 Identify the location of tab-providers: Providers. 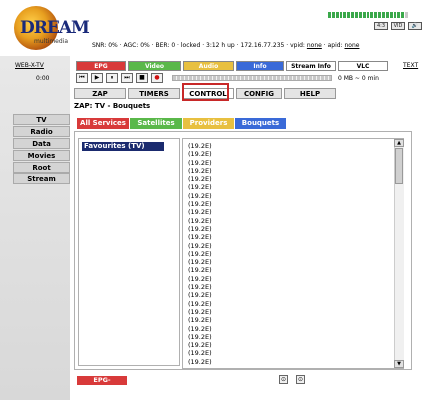
(208, 123).